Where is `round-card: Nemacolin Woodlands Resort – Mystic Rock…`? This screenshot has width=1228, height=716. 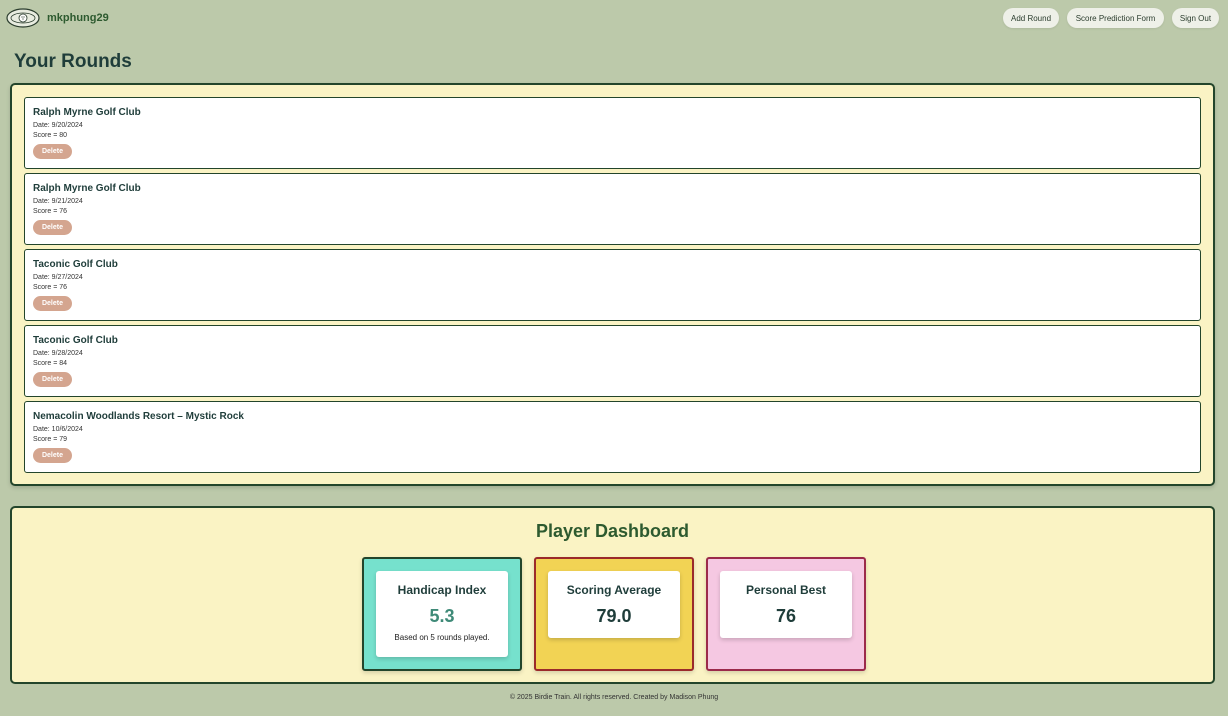 round-card: Nemacolin Woodlands Resort – Mystic Rock… is located at coordinates (612, 437).